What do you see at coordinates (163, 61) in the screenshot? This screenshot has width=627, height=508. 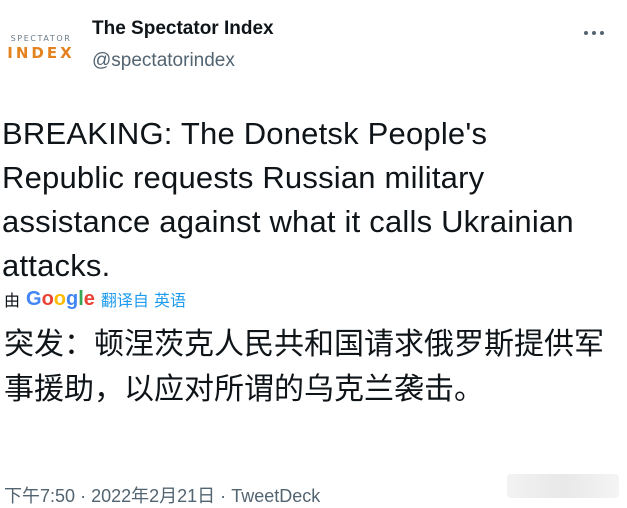 I see `account-handle: @spectatorindex` at bounding box center [163, 61].